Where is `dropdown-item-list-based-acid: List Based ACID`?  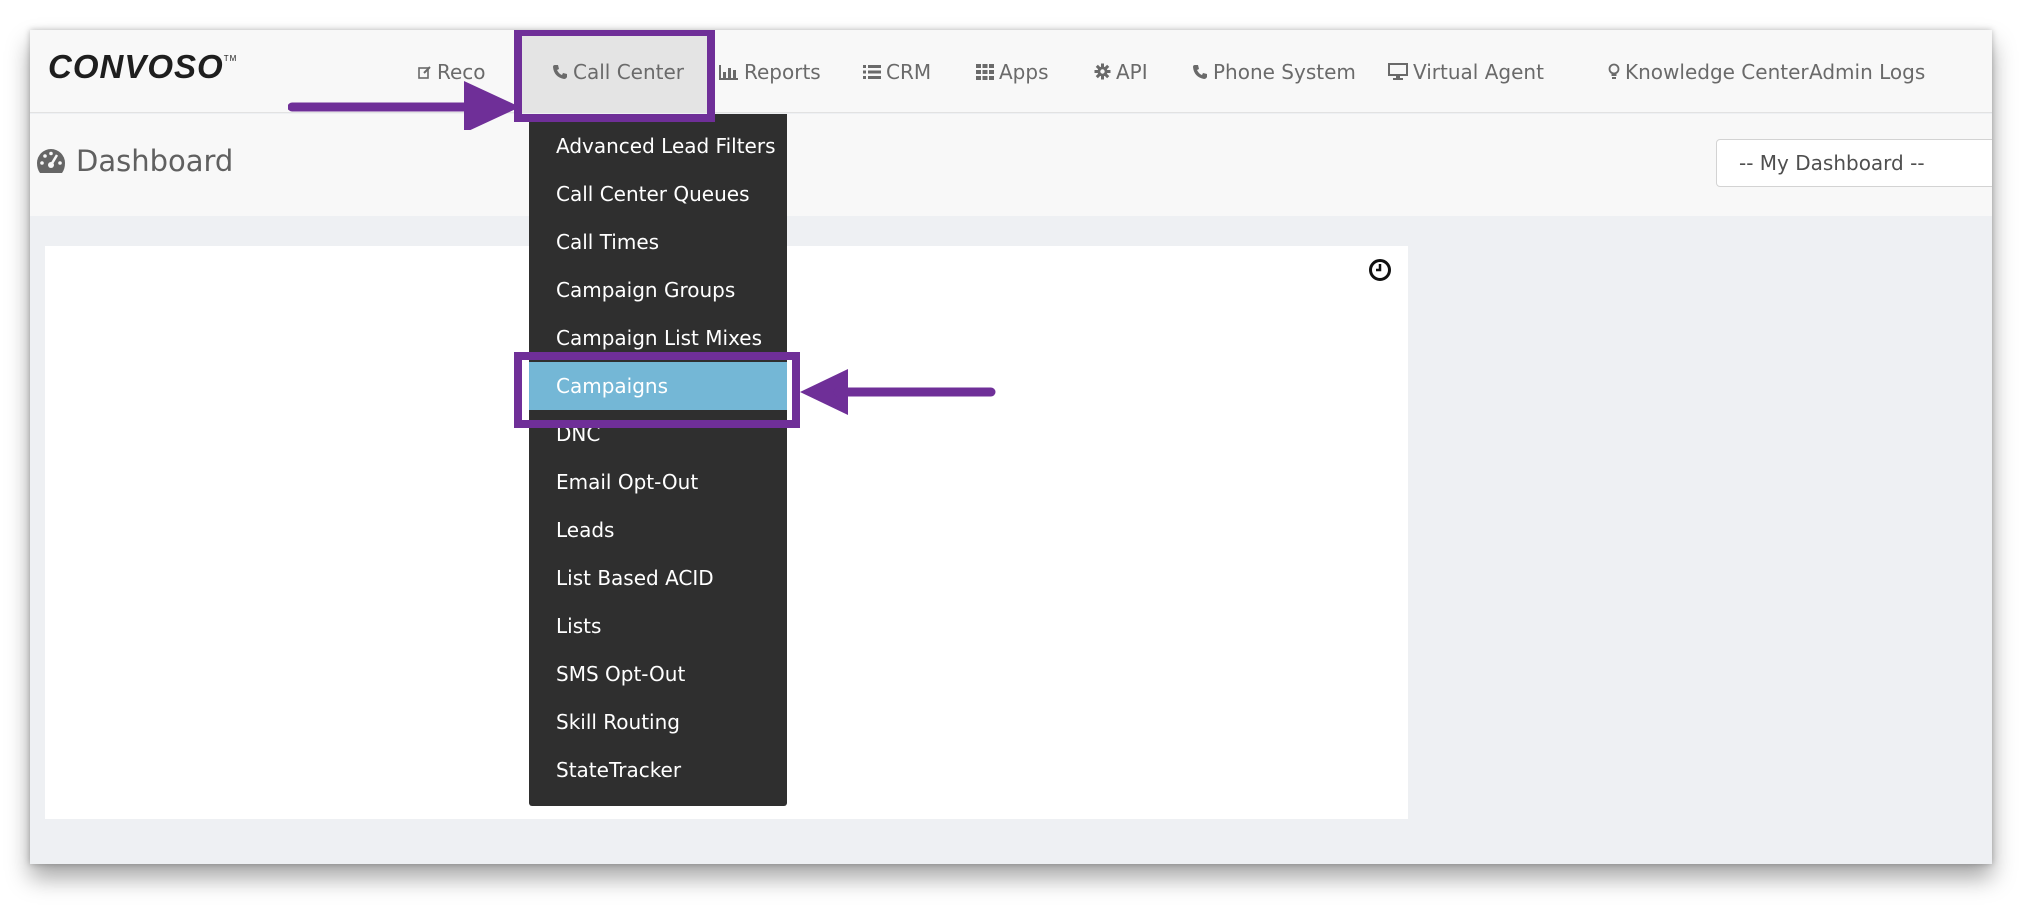 dropdown-item-list-based-acid: List Based ACID is located at coordinates (658, 578).